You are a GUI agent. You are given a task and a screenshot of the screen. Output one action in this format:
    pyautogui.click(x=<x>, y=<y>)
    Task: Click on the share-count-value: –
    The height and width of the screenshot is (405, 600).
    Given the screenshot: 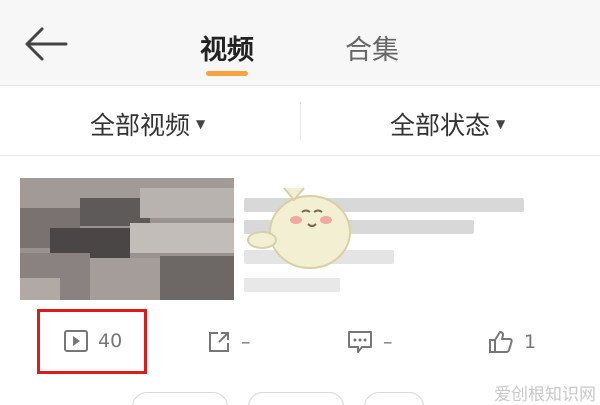 What is the action you would take?
    pyautogui.click(x=246, y=342)
    